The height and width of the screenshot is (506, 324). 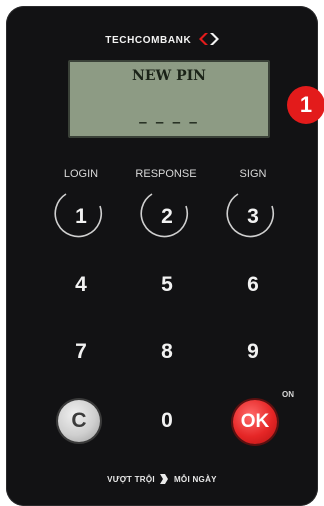 What do you see at coordinates (167, 352) in the screenshot?
I see `key-8: 8` at bounding box center [167, 352].